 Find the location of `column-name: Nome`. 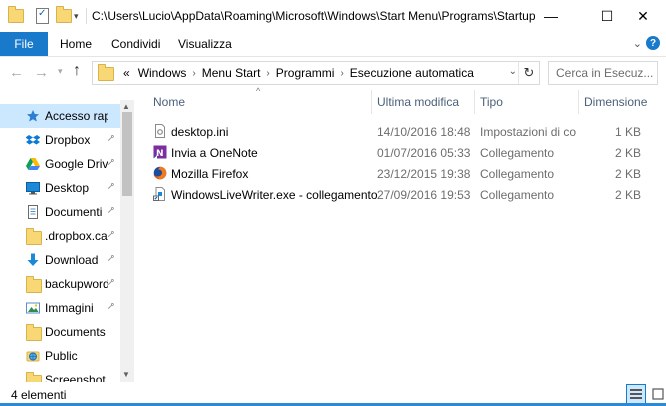

column-name: Nome is located at coordinates (169, 104).